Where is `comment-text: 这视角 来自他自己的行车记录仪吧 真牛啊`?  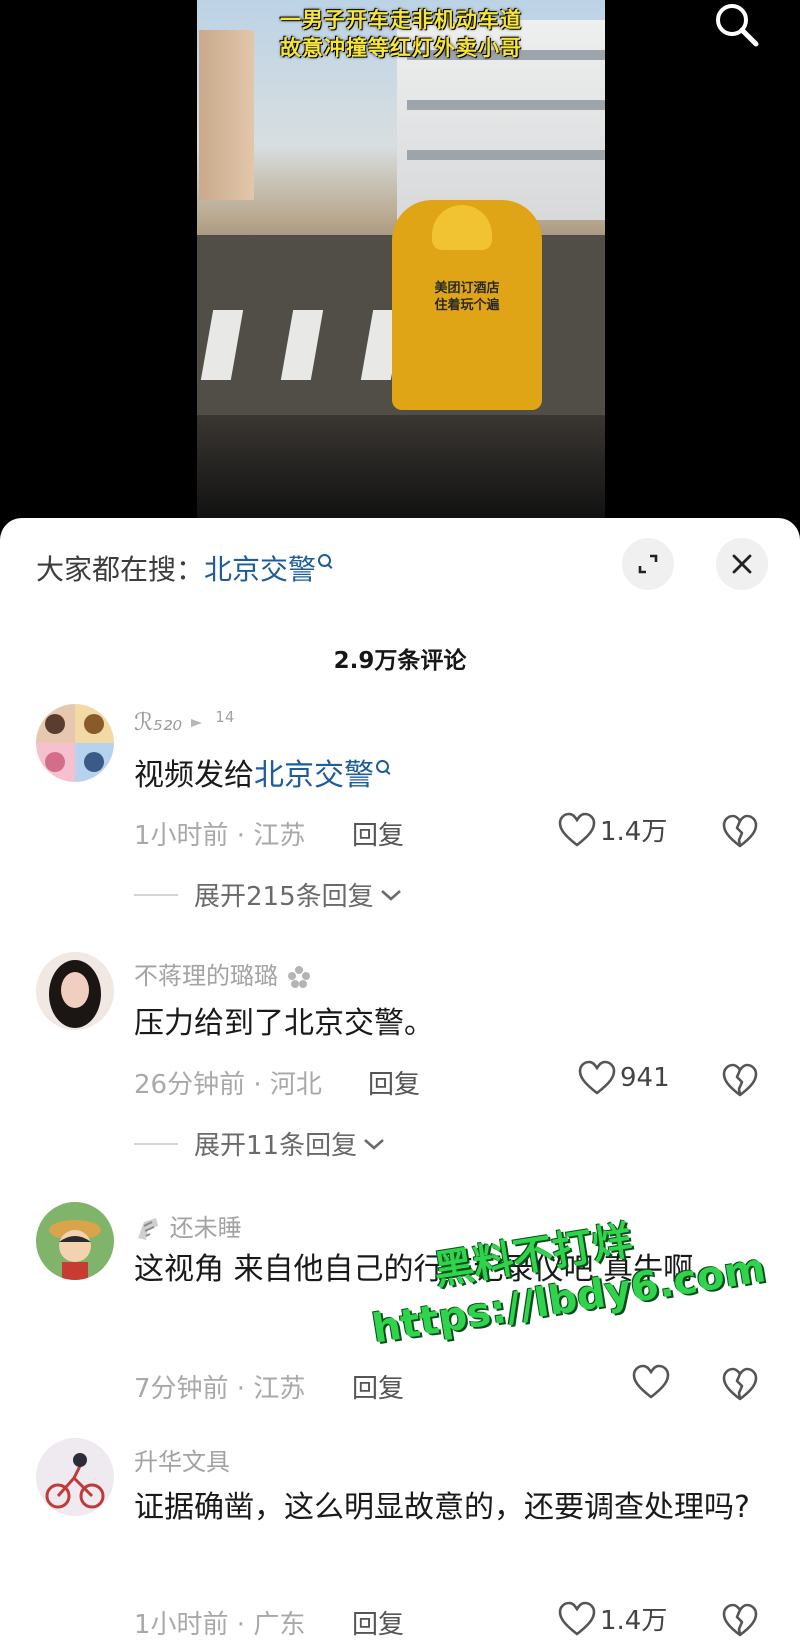 comment-text: 这视角 来自他自己的行车记录仪吧 真牛啊 is located at coordinates (414, 1269).